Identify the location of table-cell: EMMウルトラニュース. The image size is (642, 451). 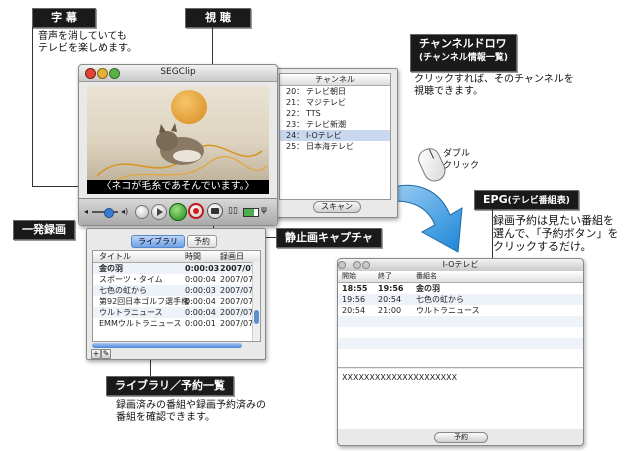
(140, 323).